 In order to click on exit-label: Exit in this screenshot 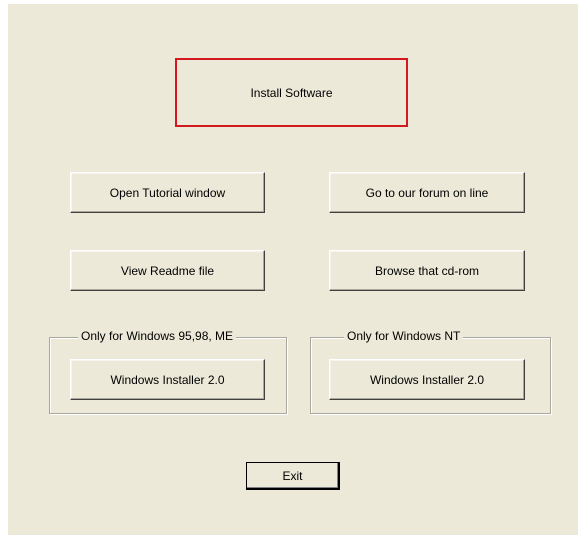, I will do `click(292, 475)`.